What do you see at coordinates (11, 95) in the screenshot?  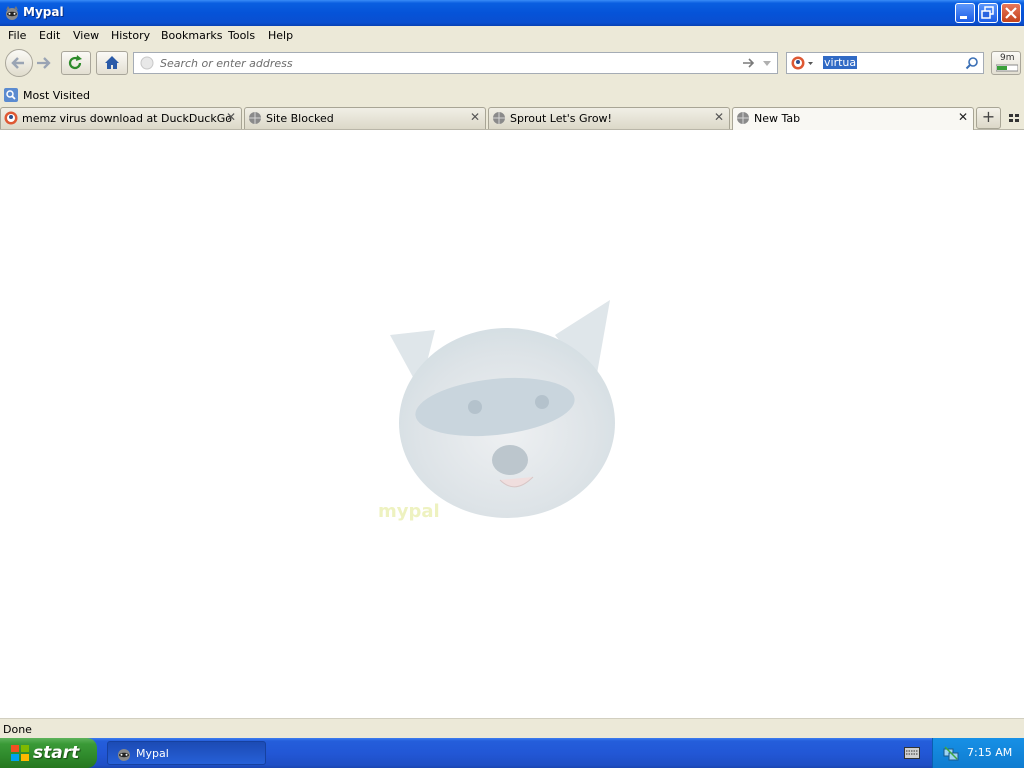 I see `folder-search-icon` at bounding box center [11, 95].